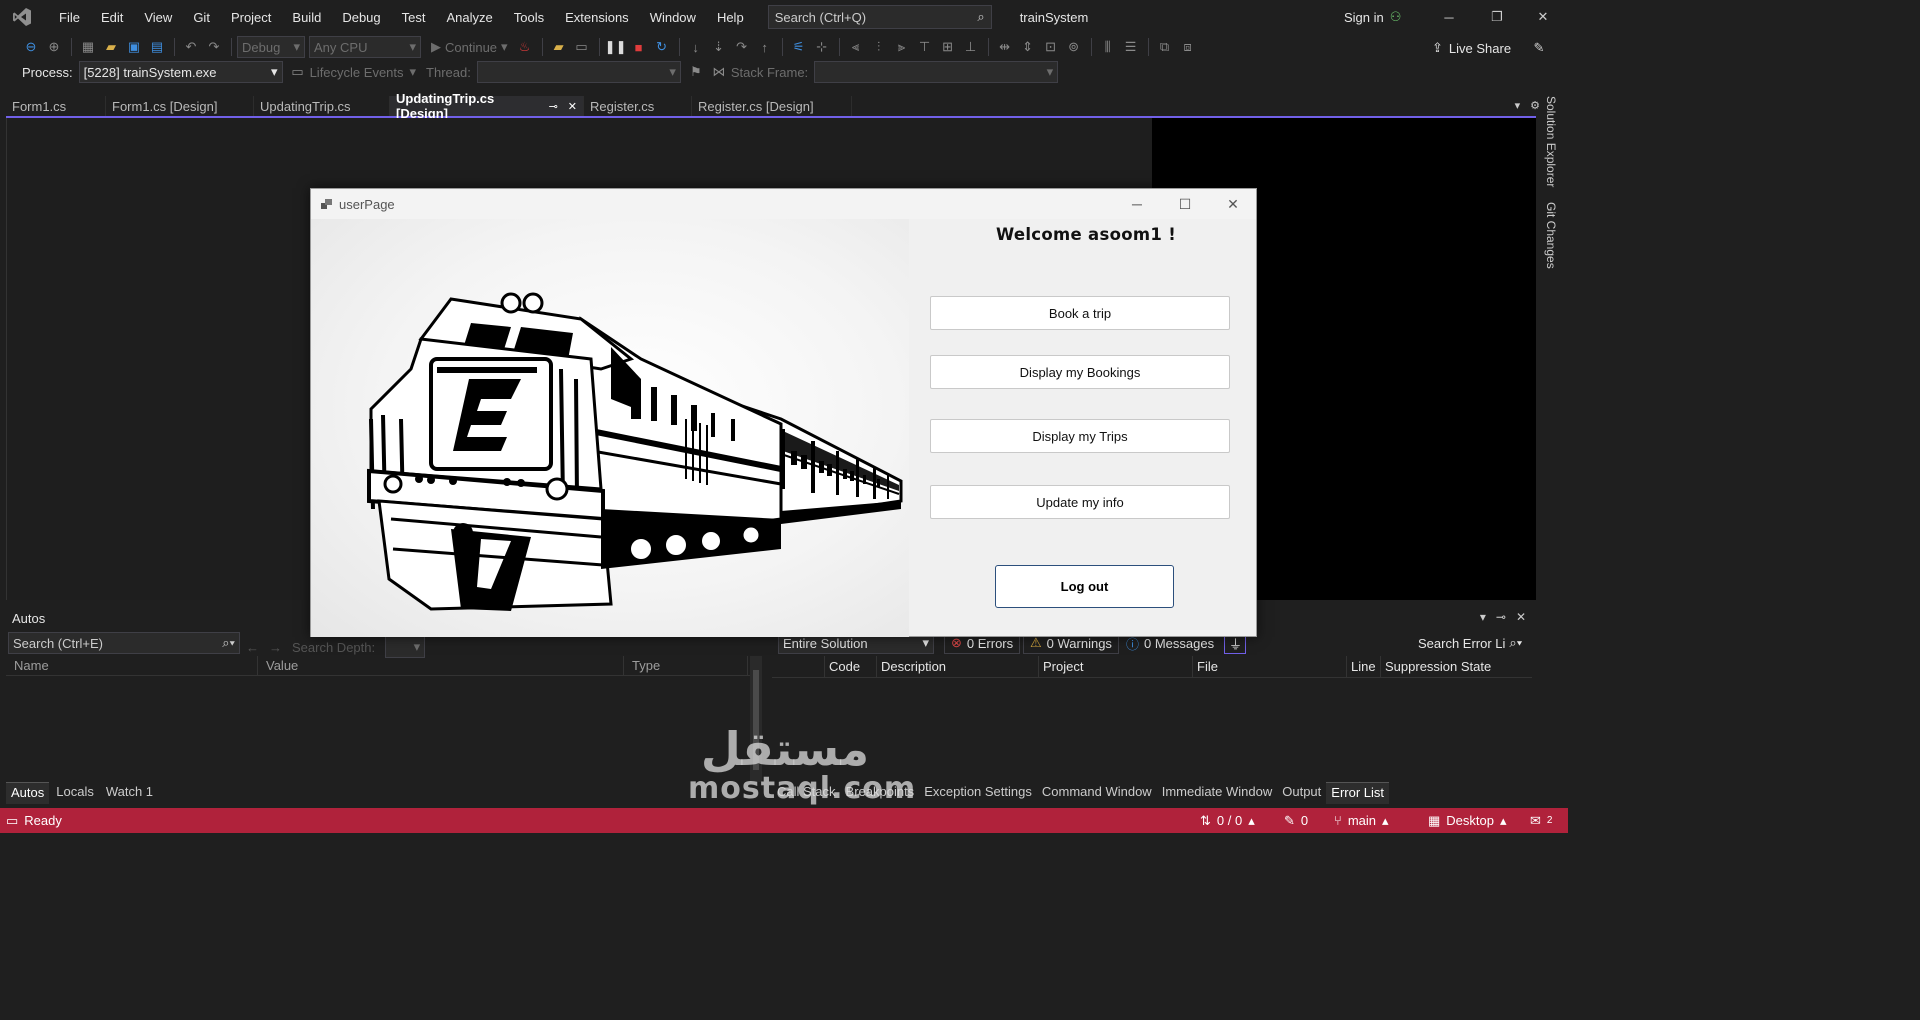 This screenshot has width=1920, height=1020. What do you see at coordinates (1269, 667) in the screenshot?
I see `column-header-file: File` at bounding box center [1269, 667].